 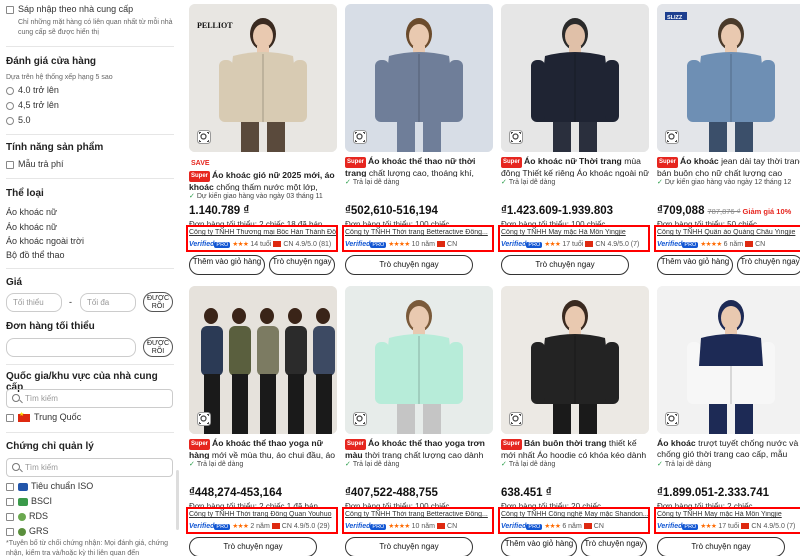 What do you see at coordinates (263, 514) in the screenshot?
I see `supplier-link: Công ty TNHH Thời trang Đông Quan Youhuo` at bounding box center [263, 514].